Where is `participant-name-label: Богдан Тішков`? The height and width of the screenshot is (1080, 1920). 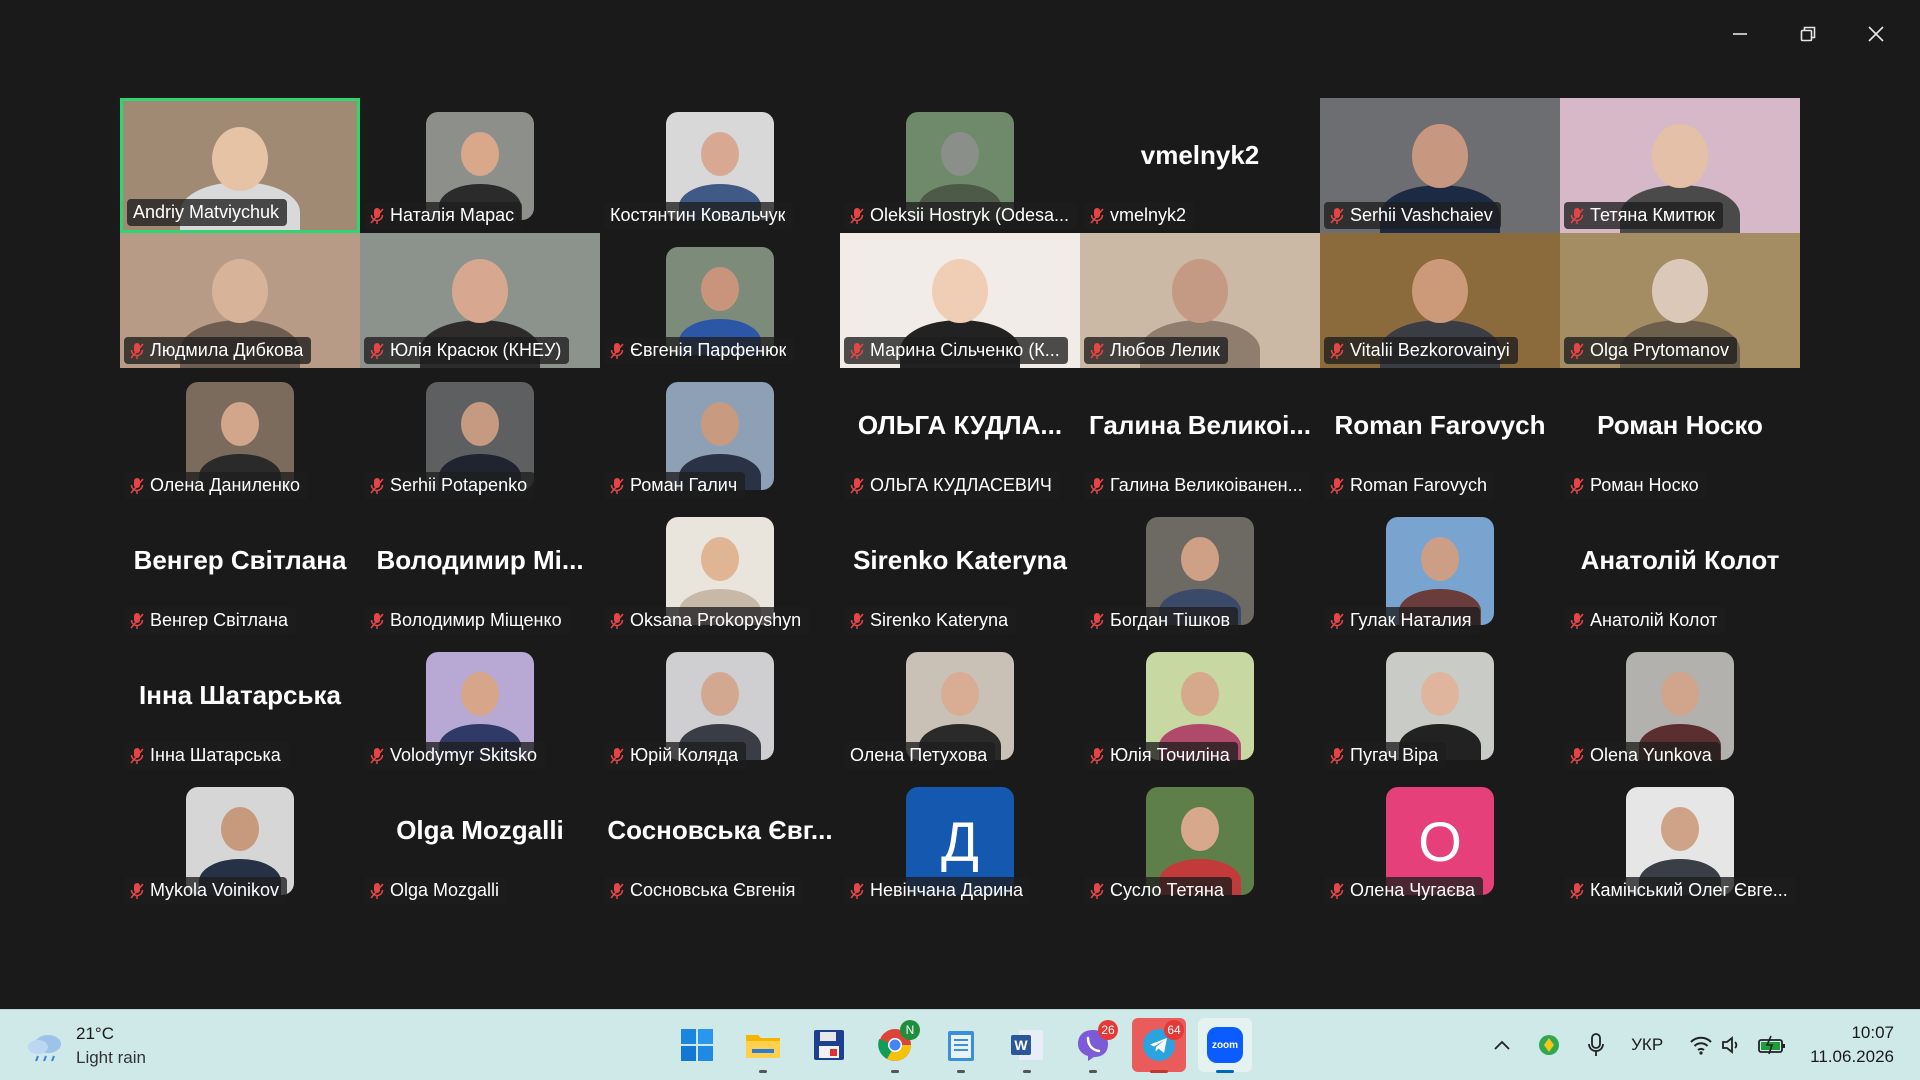 participant-name-label: Богдан Тішков is located at coordinates (1161, 620).